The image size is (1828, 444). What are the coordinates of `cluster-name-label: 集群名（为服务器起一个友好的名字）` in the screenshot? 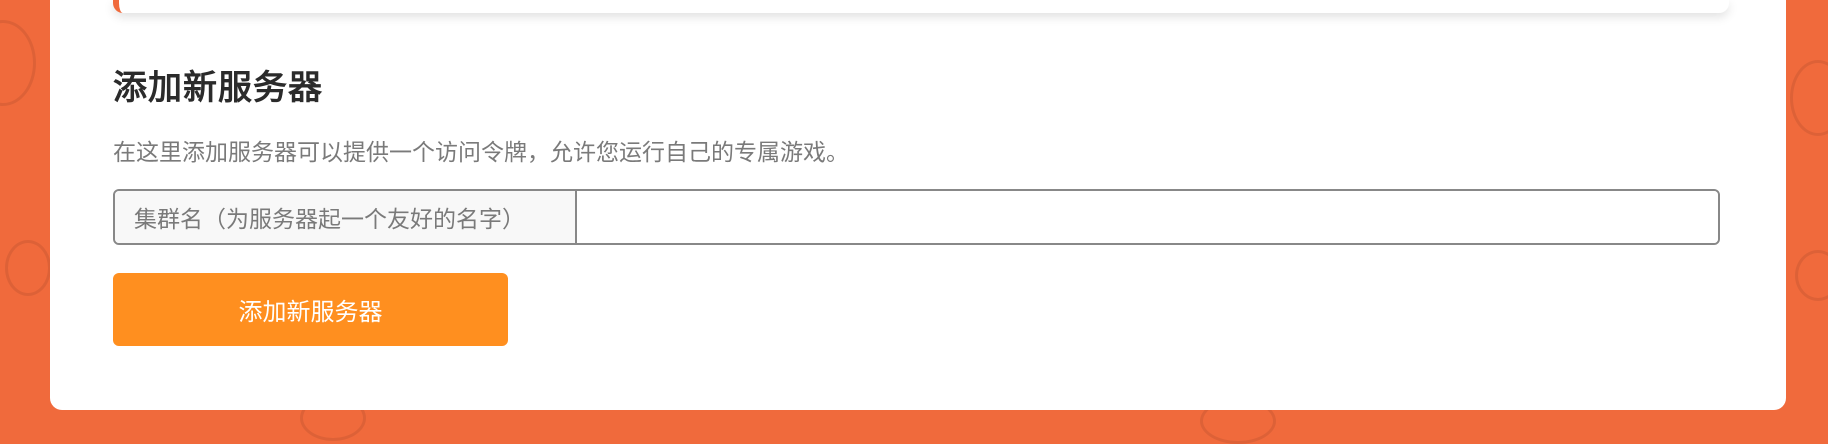 It's located at (346, 217).